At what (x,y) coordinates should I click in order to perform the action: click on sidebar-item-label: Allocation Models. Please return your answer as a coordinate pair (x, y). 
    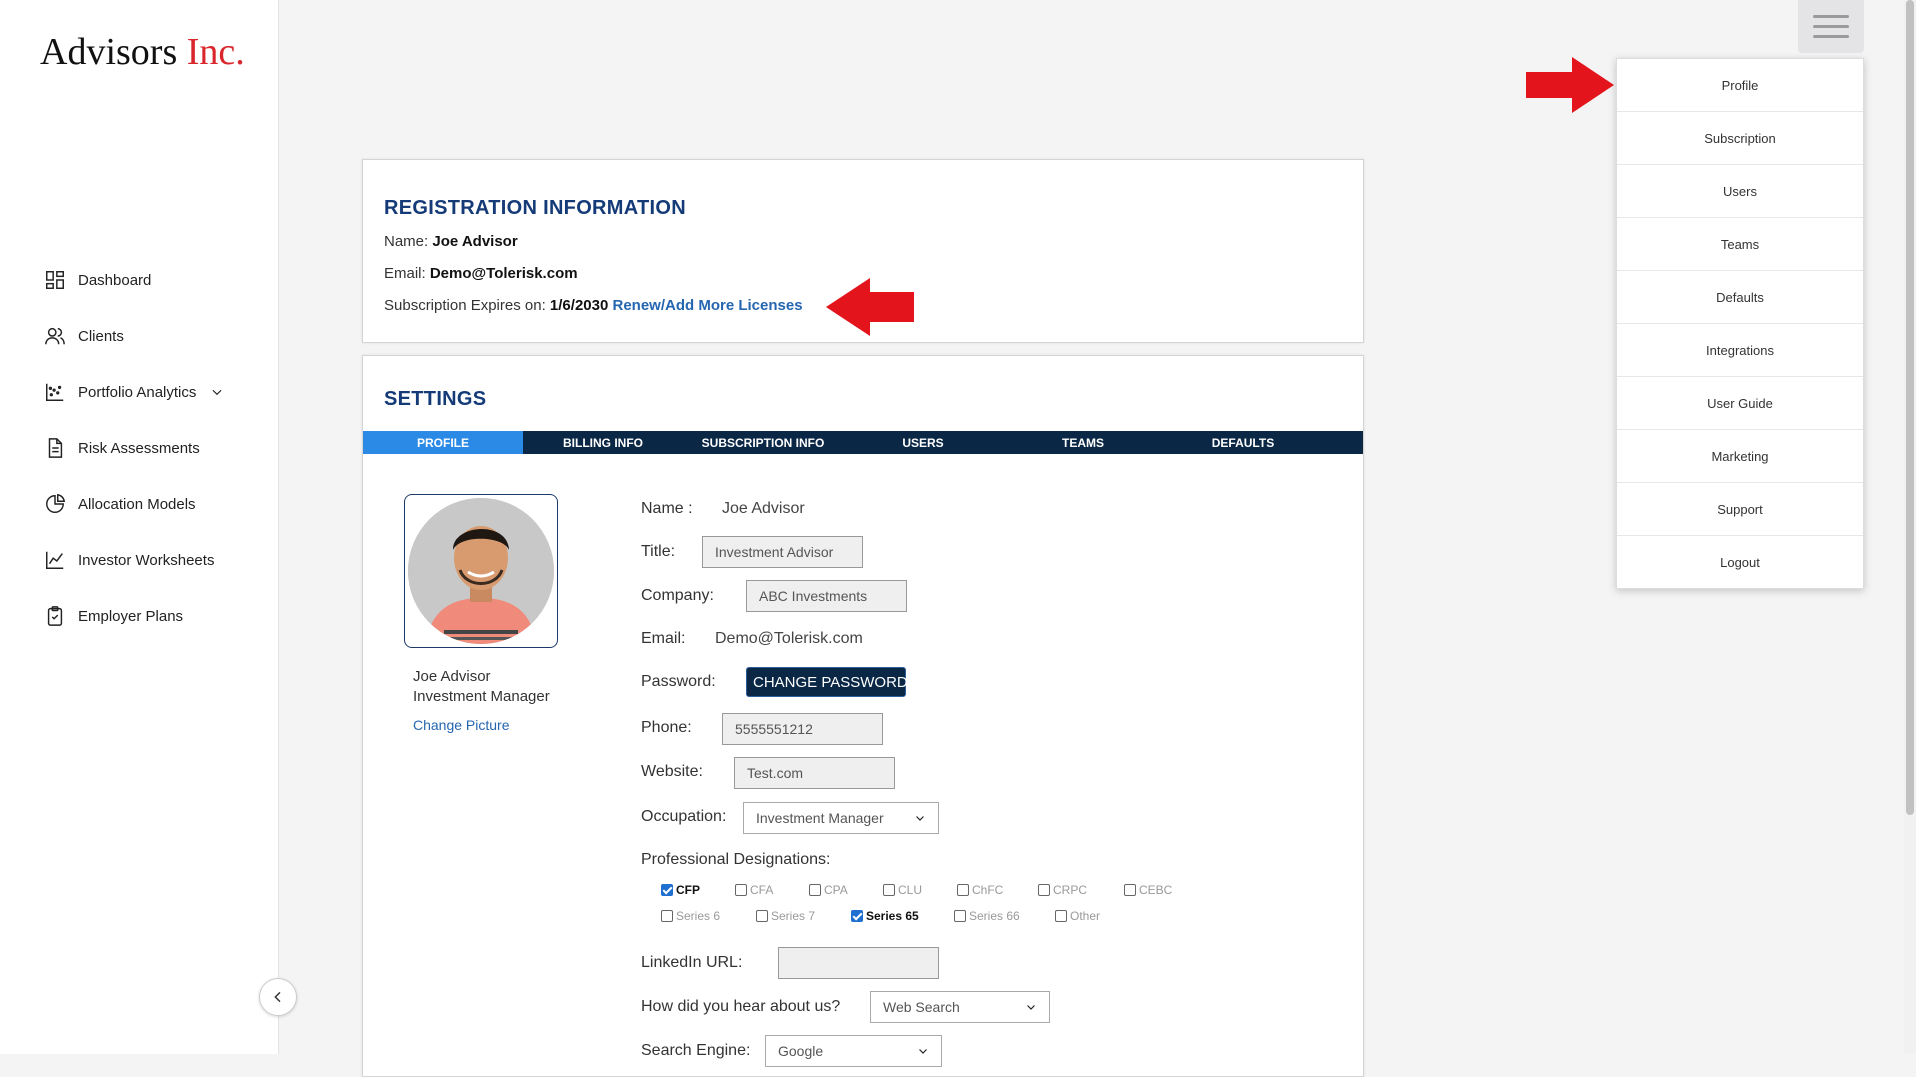
    Looking at the image, I should click on (137, 504).